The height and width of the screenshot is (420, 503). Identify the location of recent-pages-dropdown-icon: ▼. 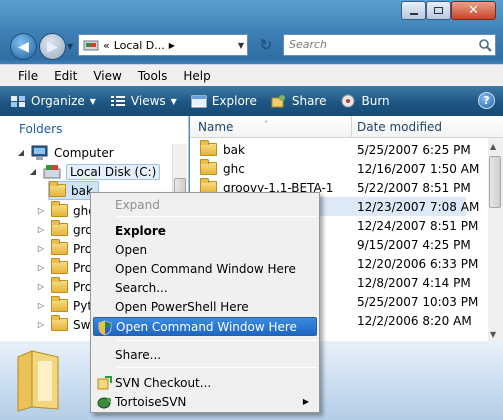
(70, 46).